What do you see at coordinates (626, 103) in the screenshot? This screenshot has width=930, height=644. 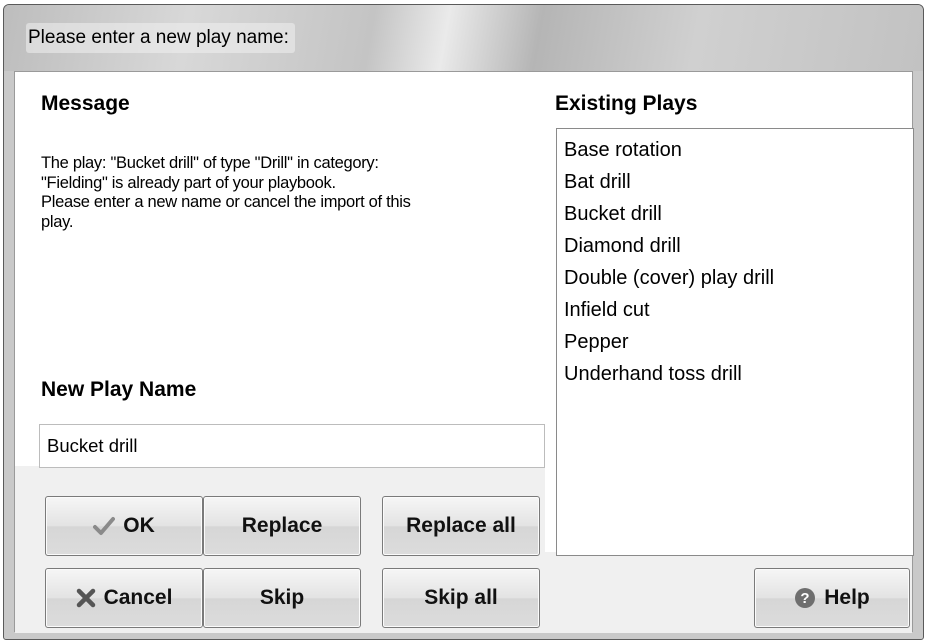 I see `existing-plays-heading: Existing Plays` at bounding box center [626, 103].